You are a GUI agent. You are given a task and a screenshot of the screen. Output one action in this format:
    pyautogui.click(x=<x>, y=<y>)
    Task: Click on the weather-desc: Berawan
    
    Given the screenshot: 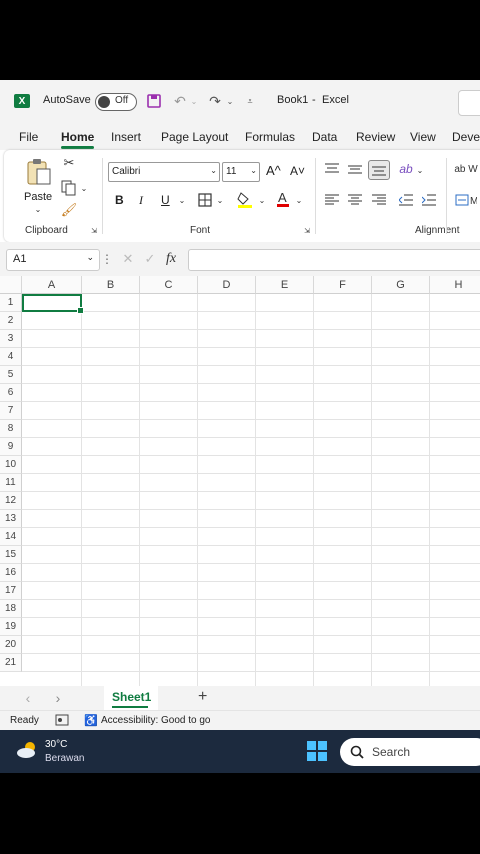 What is the action you would take?
    pyautogui.click(x=64, y=758)
    